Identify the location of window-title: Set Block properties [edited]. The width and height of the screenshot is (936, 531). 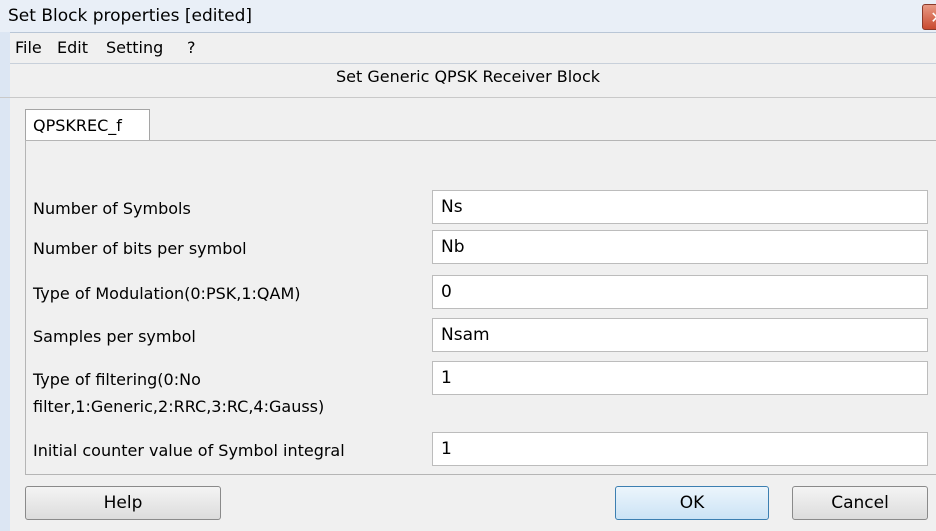
(130, 16).